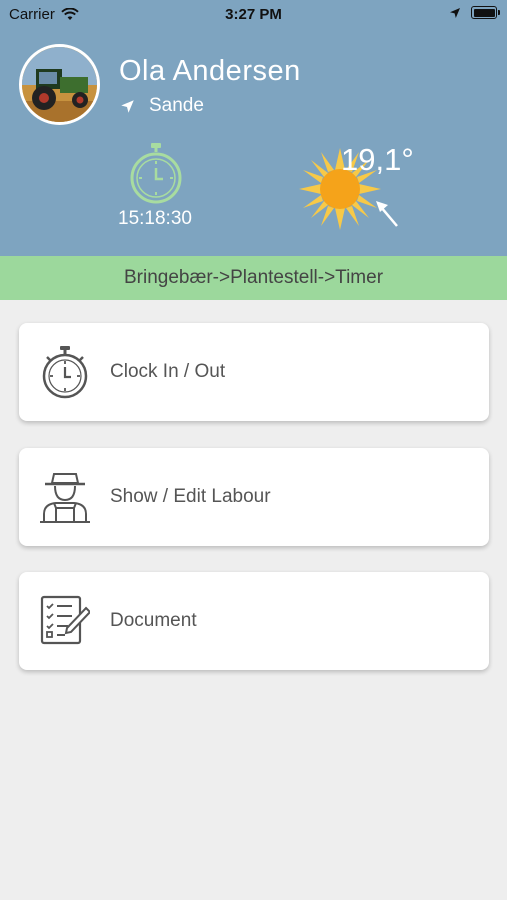 The image size is (507, 900). I want to click on user-location: Sande, so click(162, 106).